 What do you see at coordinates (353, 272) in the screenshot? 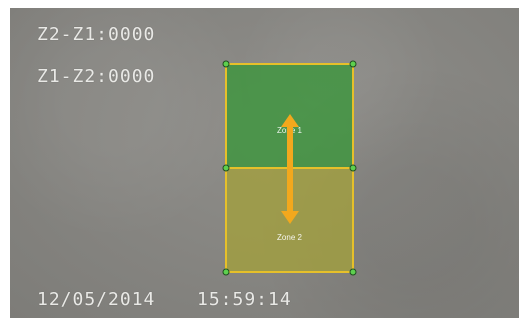
I see `zone-handle-bottom-right` at bounding box center [353, 272].